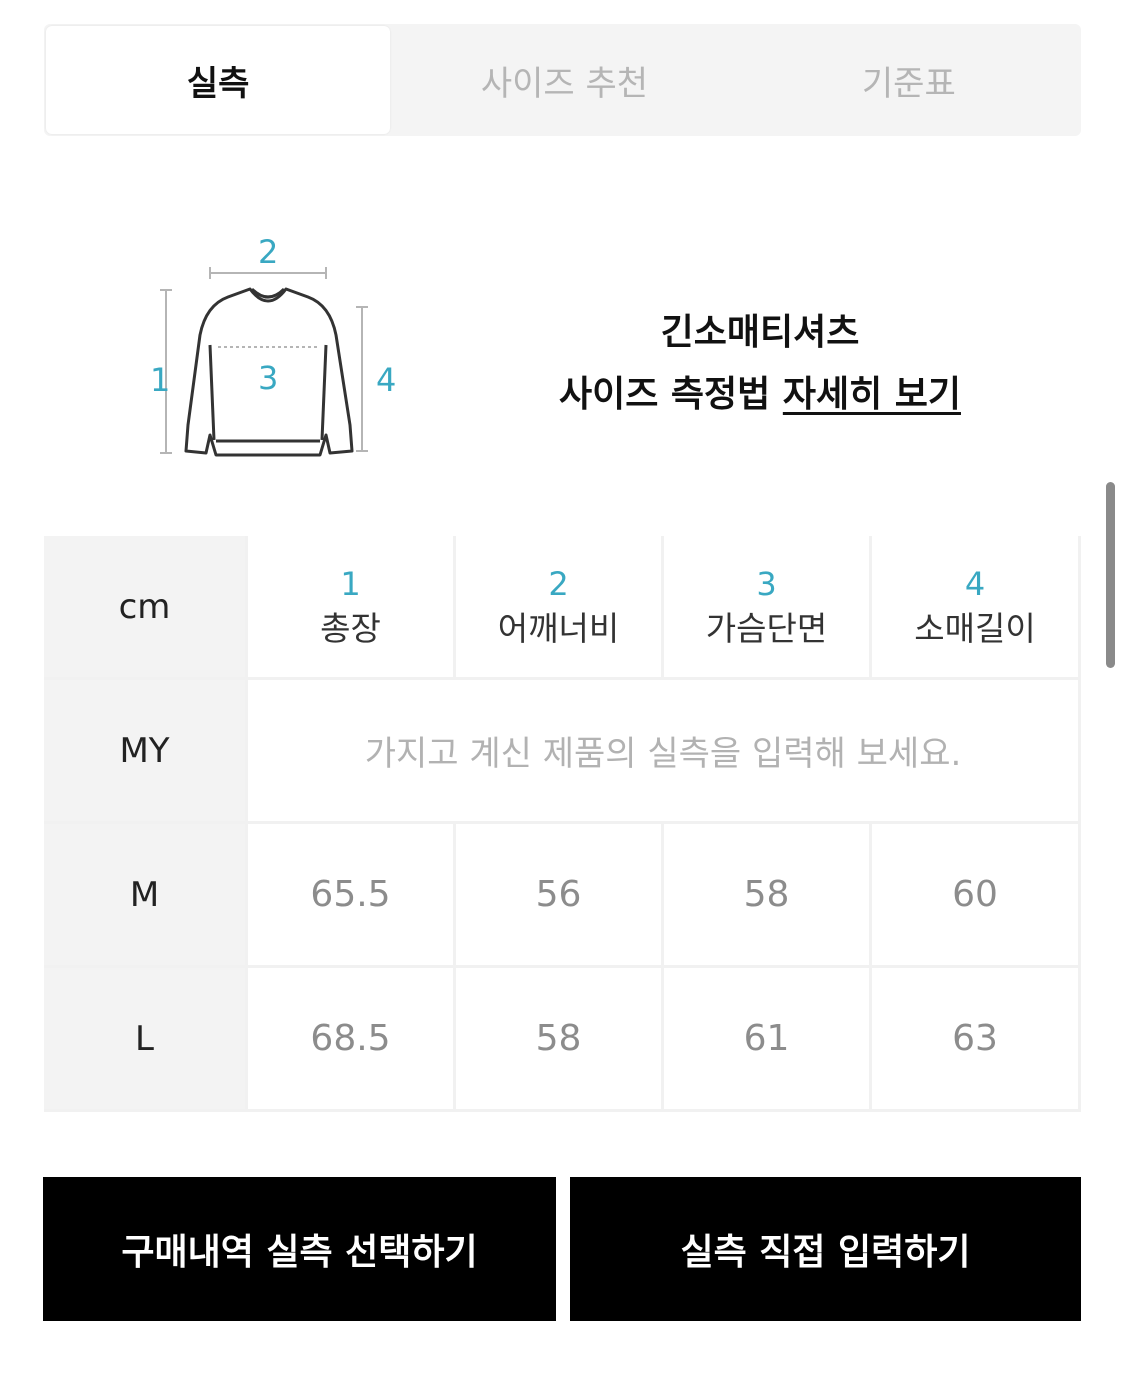  Describe the element at coordinates (768, 1040) in the screenshot. I see `table-cell: 61` at that location.